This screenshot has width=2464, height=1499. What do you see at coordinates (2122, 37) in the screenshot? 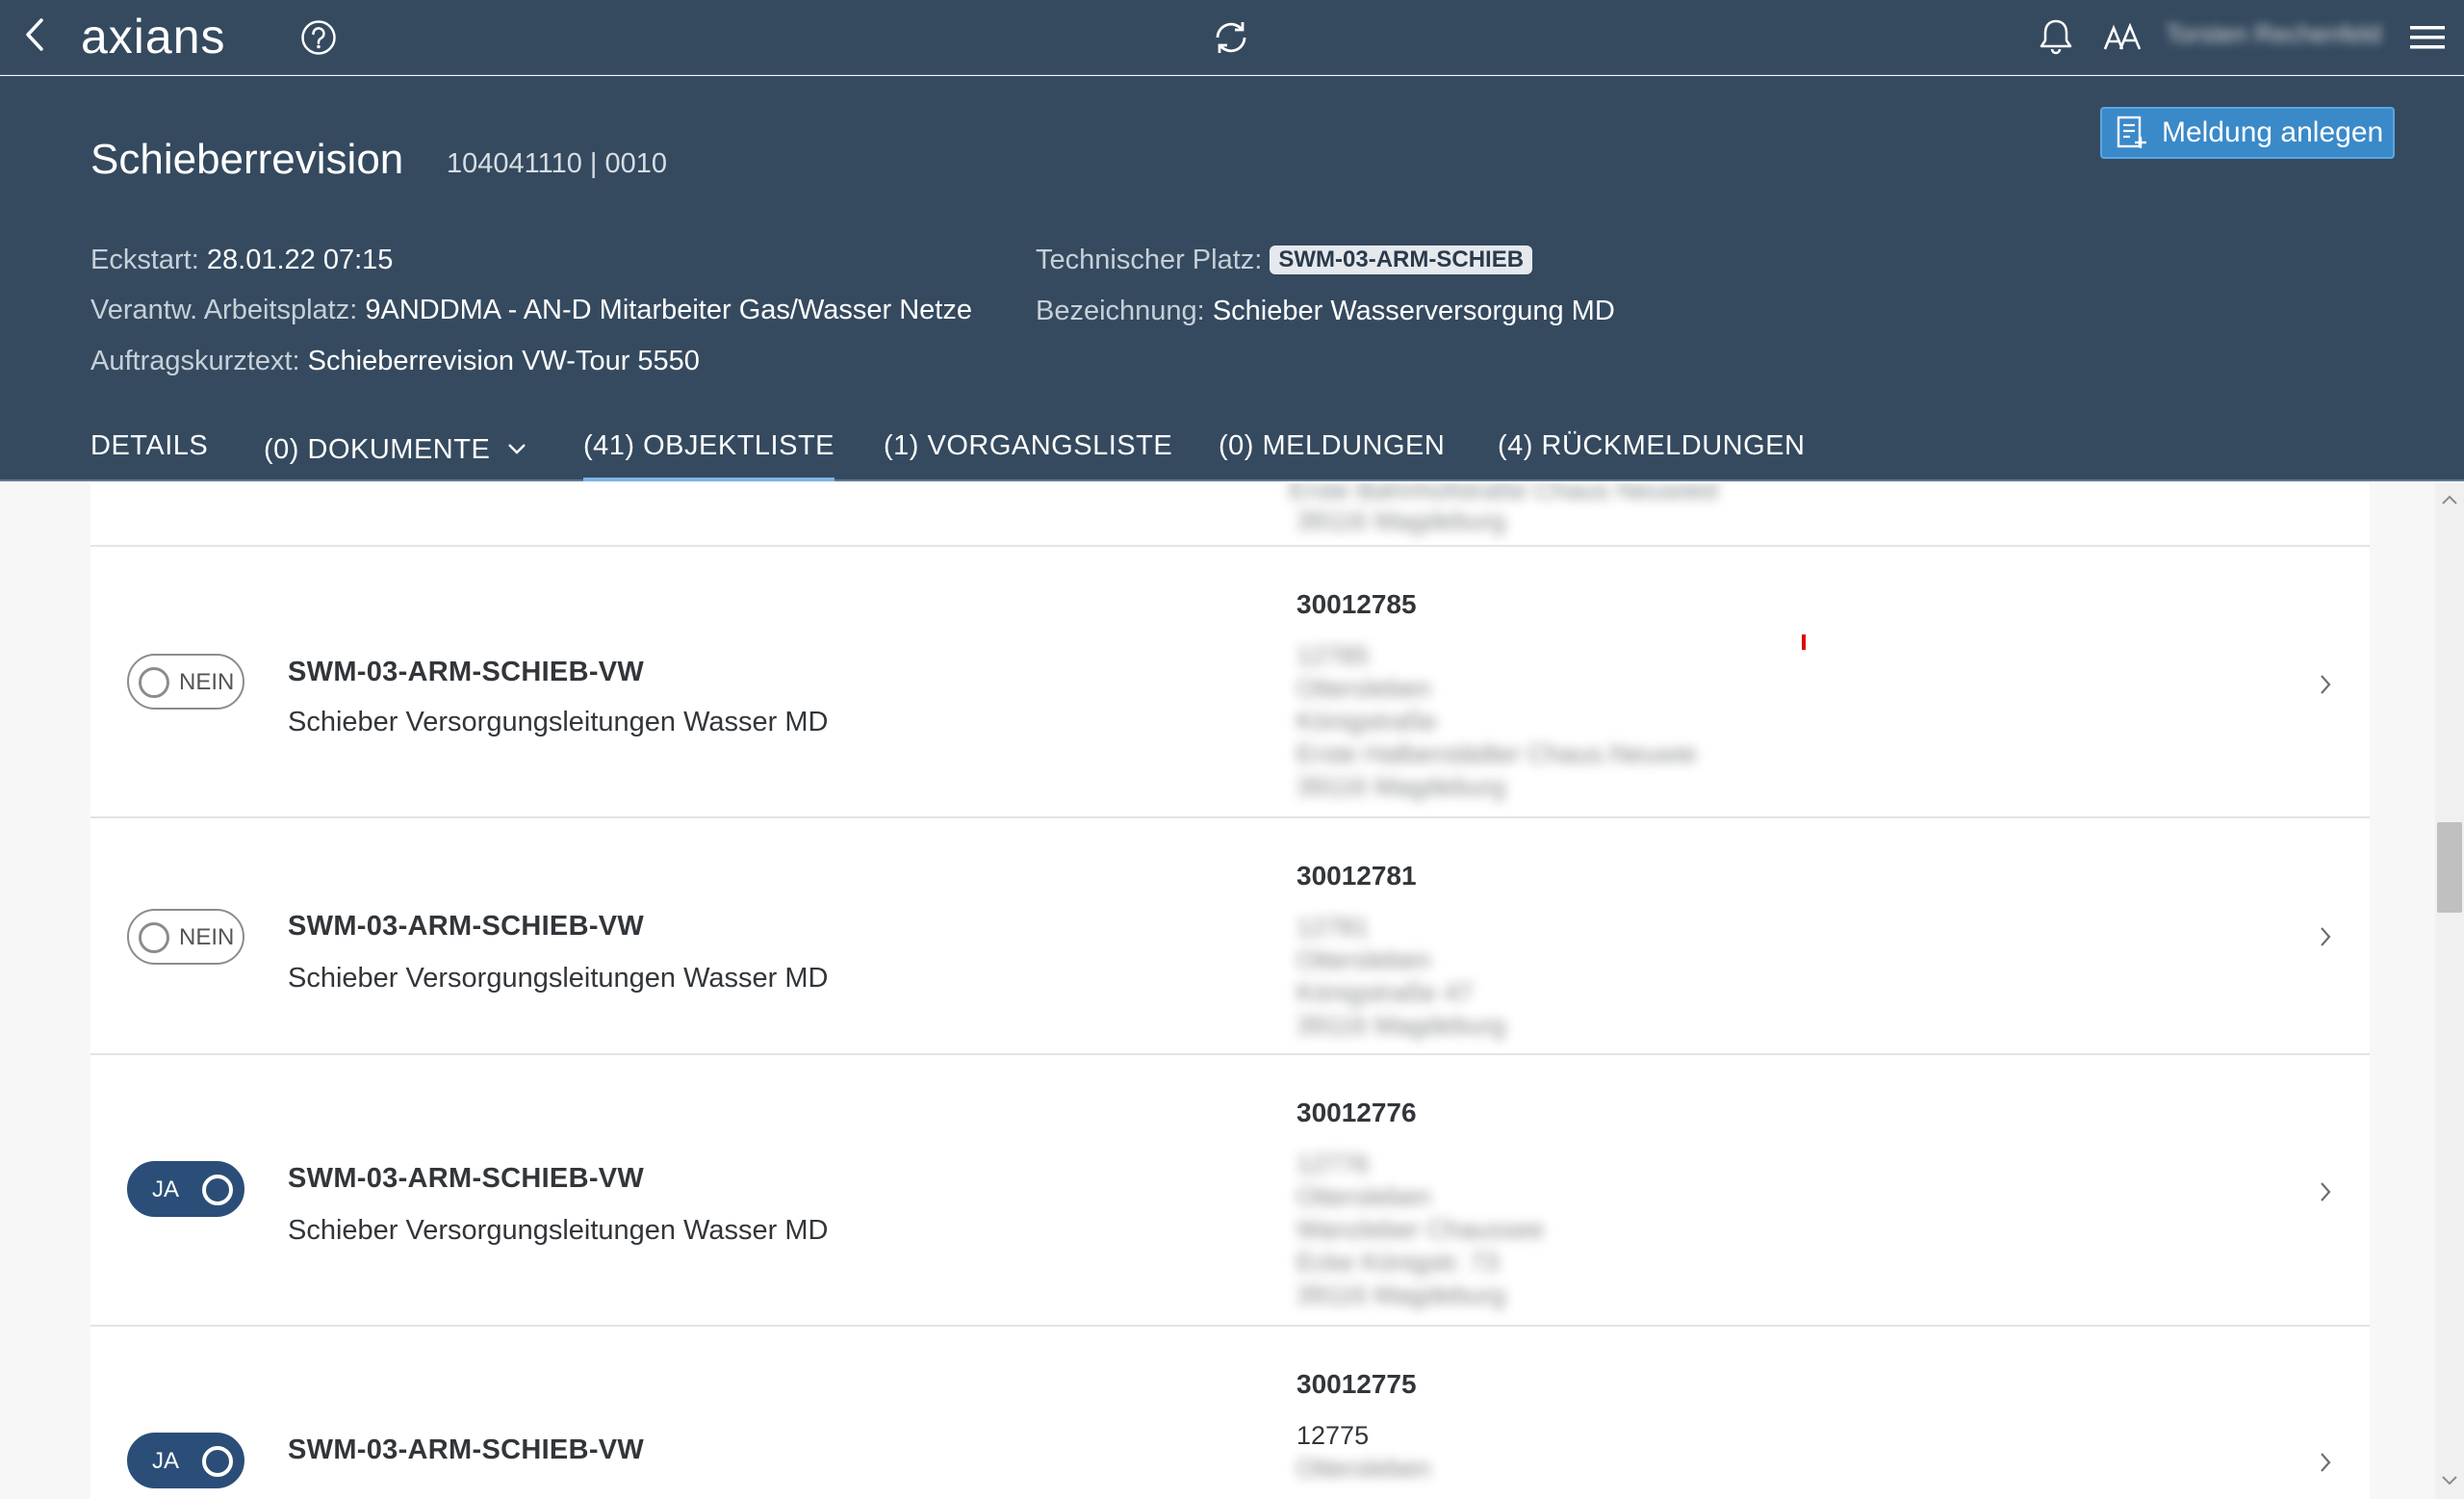
I see `text-size-icon` at bounding box center [2122, 37].